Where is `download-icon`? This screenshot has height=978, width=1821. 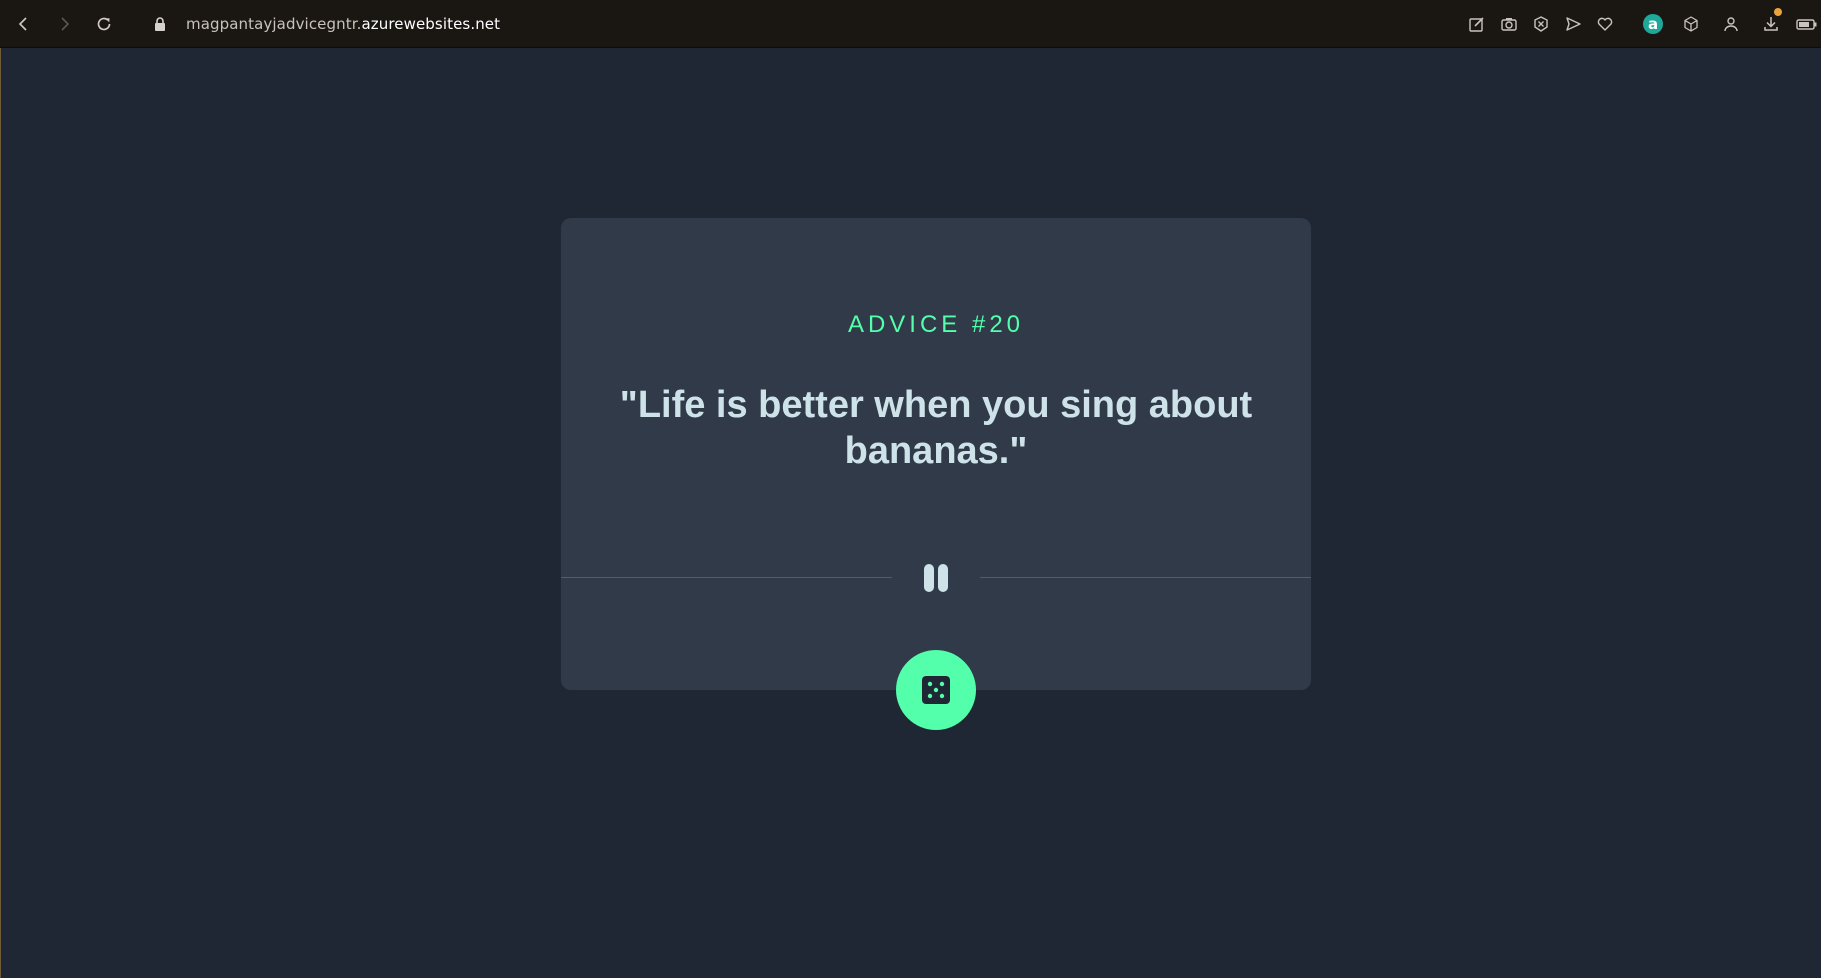
download-icon is located at coordinates (1771, 24).